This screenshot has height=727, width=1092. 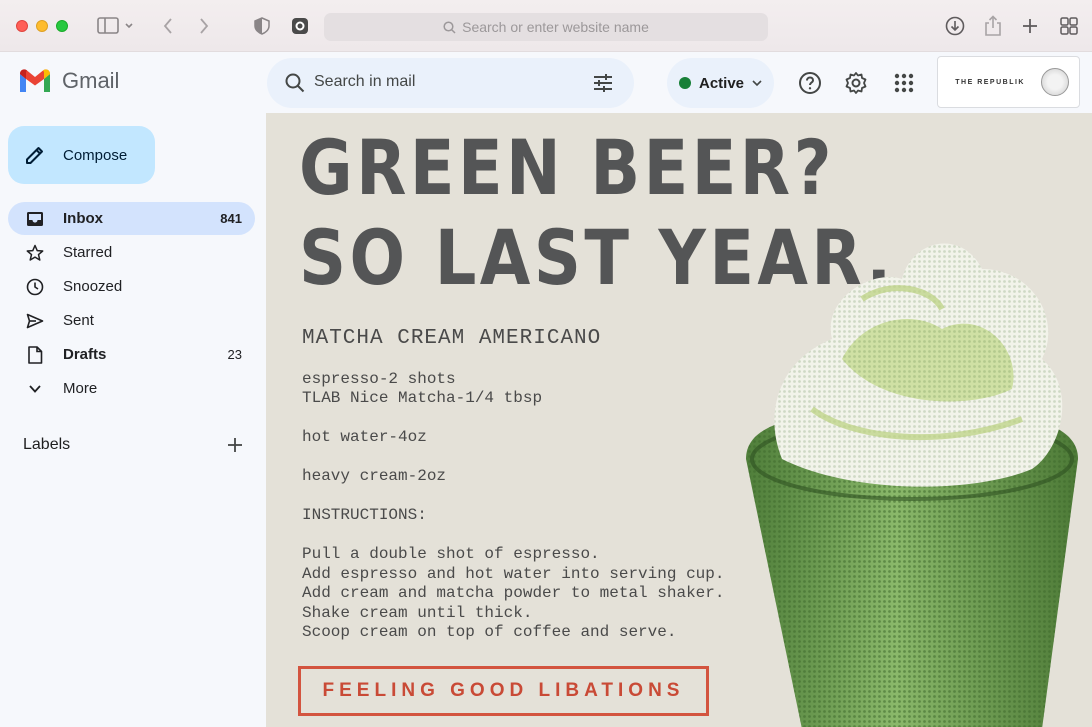 I want to click on gmail-m-icon, so click(x=35, y=80).